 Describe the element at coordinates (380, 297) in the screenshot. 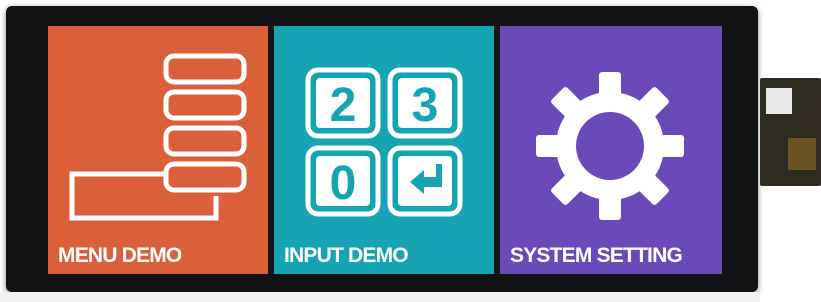

I see `background-strip` at that location.